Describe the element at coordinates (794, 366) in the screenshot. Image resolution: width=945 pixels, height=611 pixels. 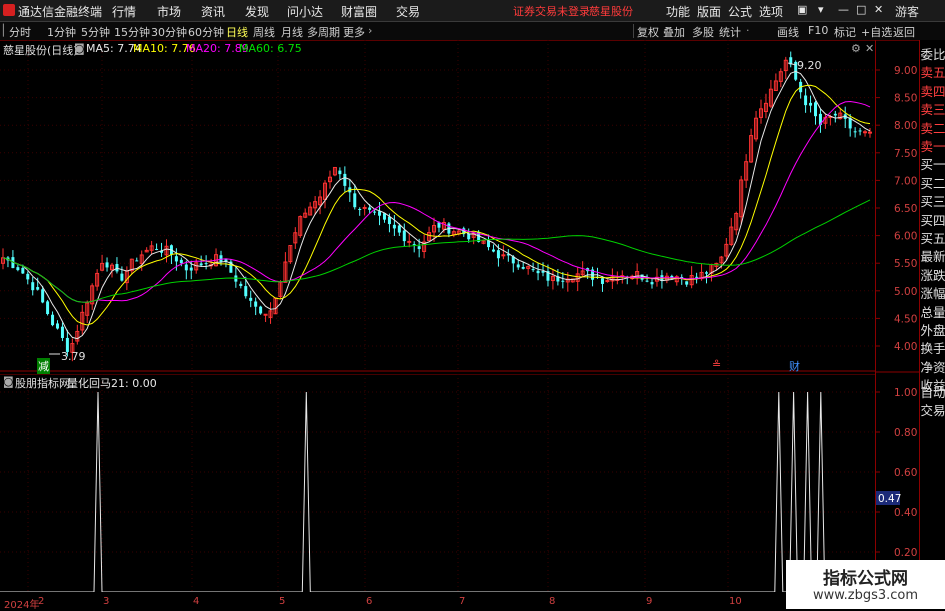
I see `finance-marker: 财` at that location.